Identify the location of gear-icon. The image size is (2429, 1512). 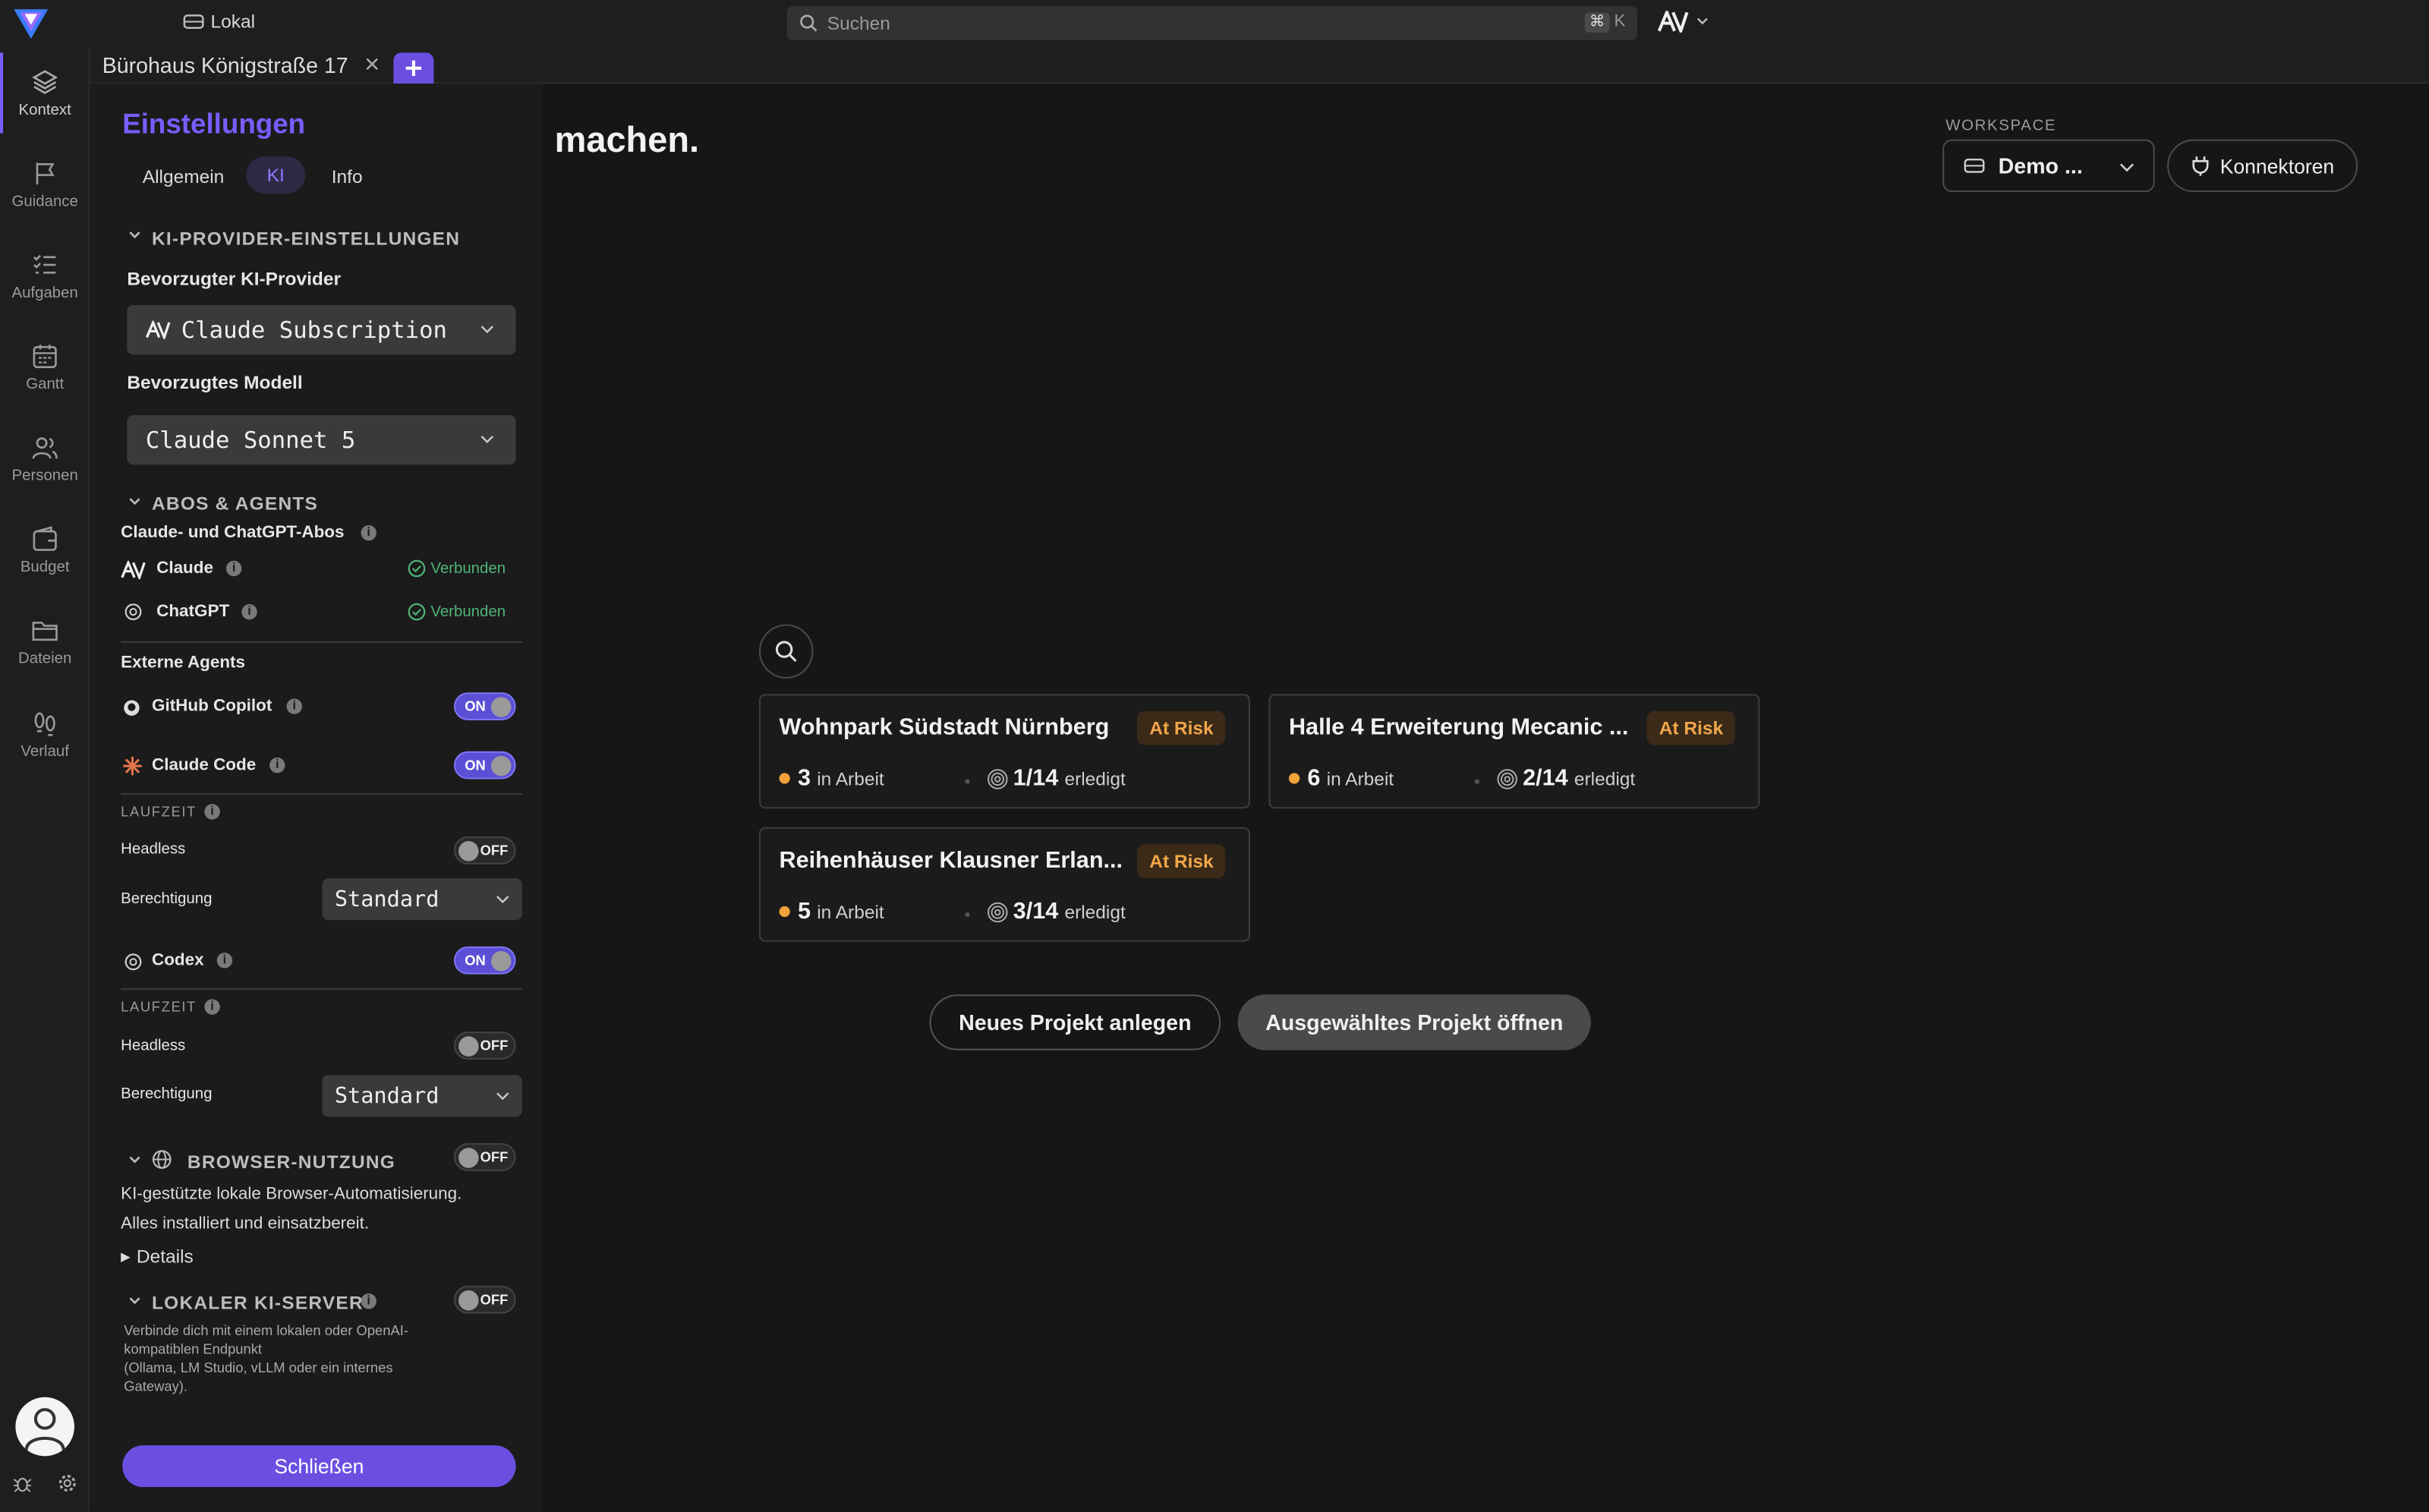
(68, 1483).